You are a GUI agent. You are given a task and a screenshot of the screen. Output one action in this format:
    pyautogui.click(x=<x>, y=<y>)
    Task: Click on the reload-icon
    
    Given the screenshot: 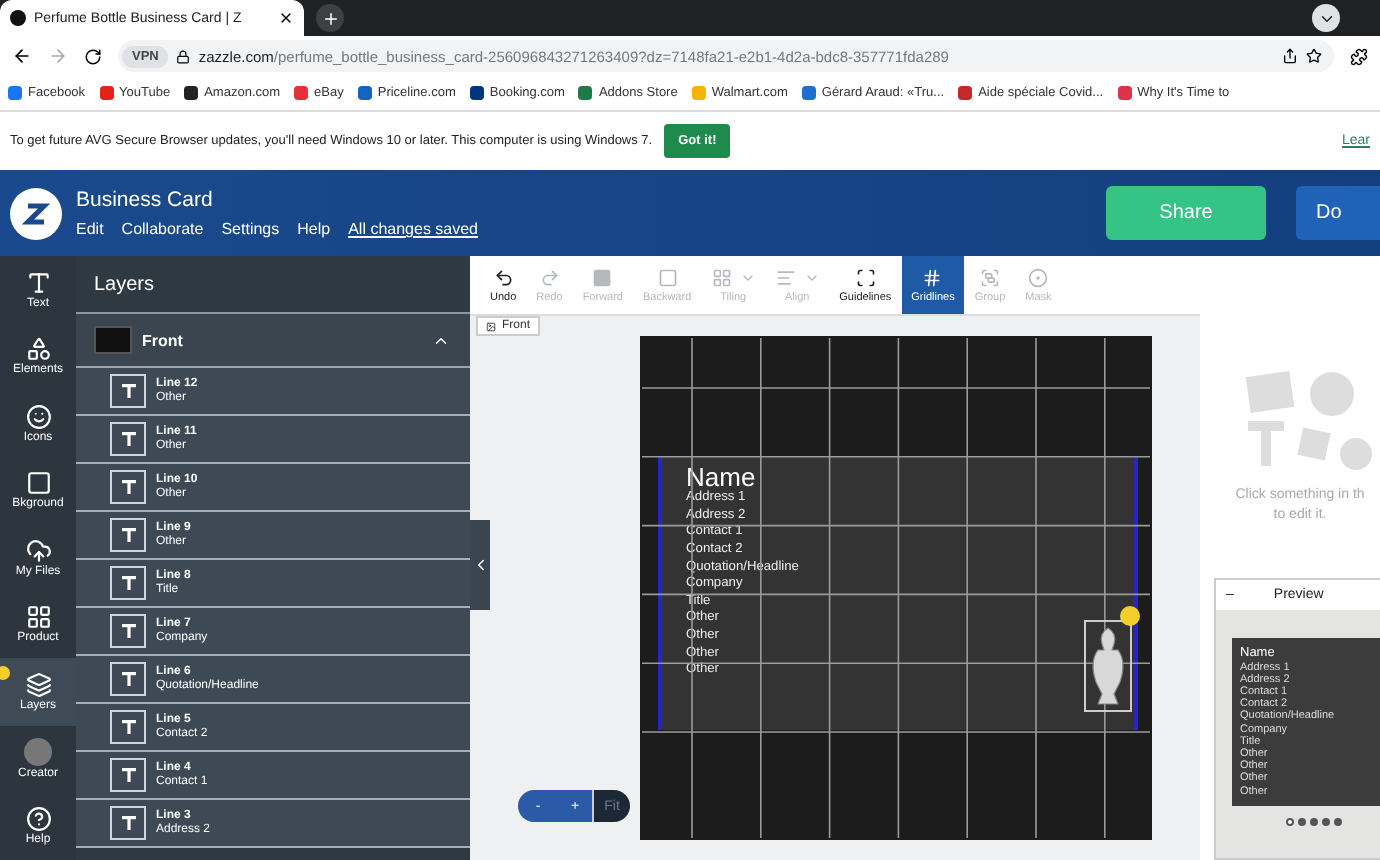 What is the action you would take?
    pyautogui.click(x=93, y=56)
    